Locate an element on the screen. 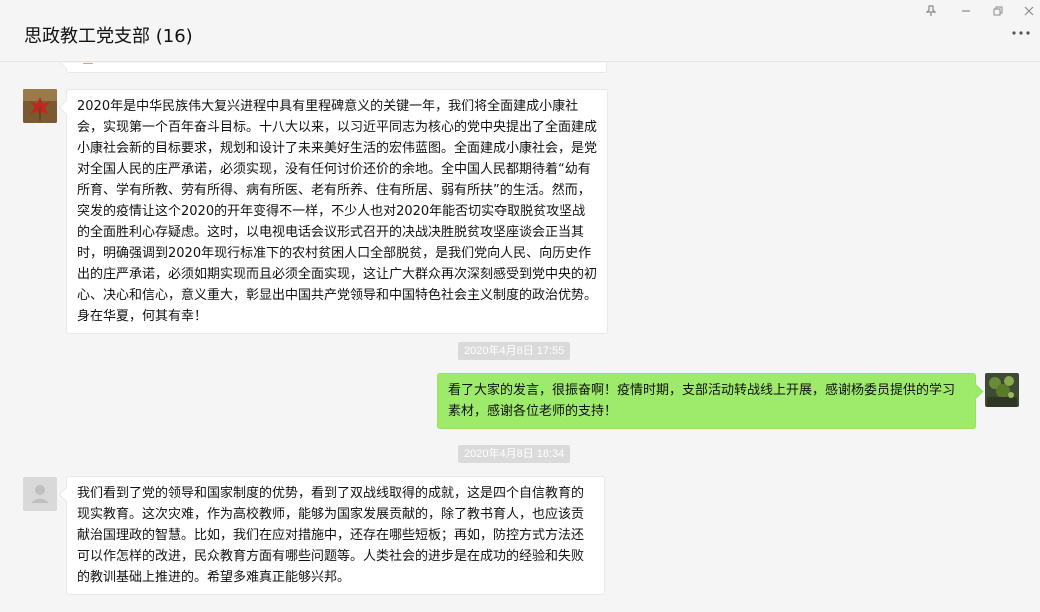 The width and height of the screenshot is (1040, 612). close-icon is located at coordinates (1029, 11).